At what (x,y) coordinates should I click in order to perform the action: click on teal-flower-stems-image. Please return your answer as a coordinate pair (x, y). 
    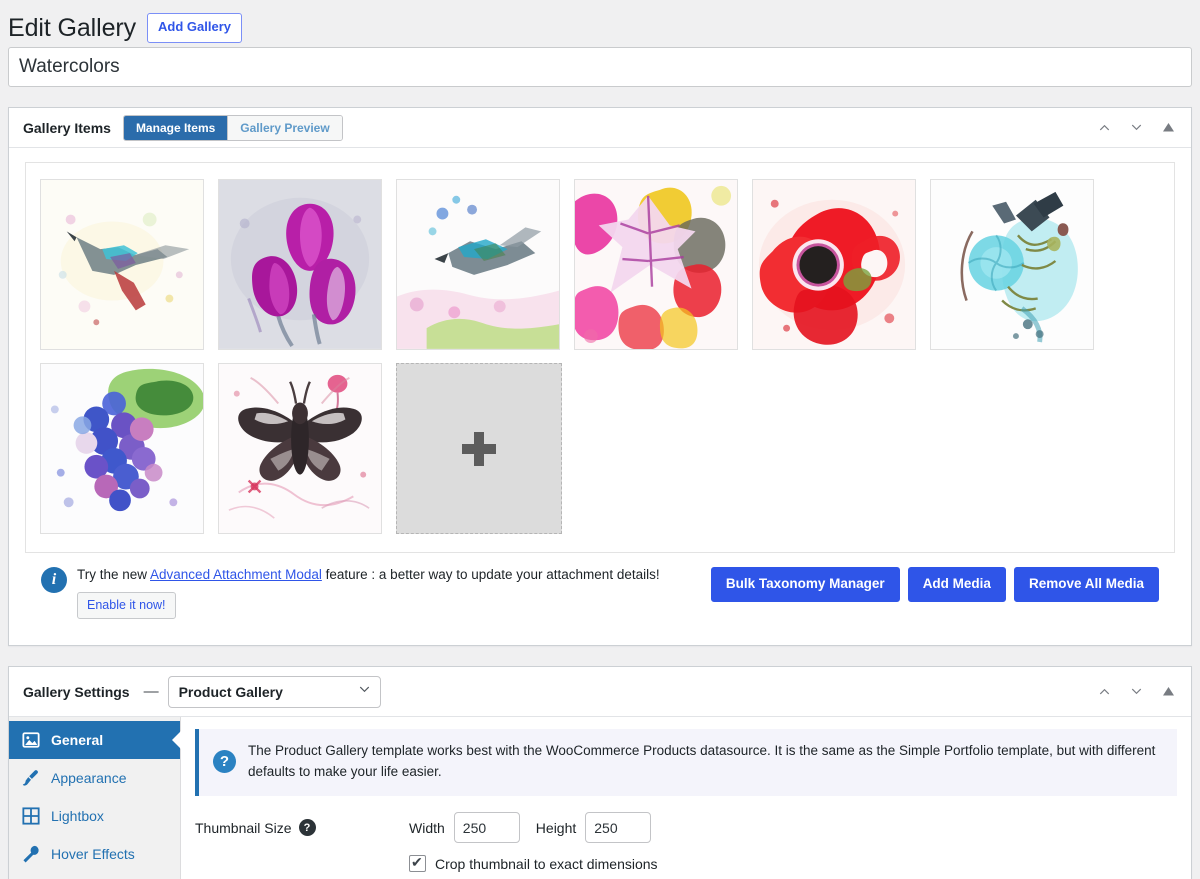
    Looking at the image, I should click on (1012, 264).